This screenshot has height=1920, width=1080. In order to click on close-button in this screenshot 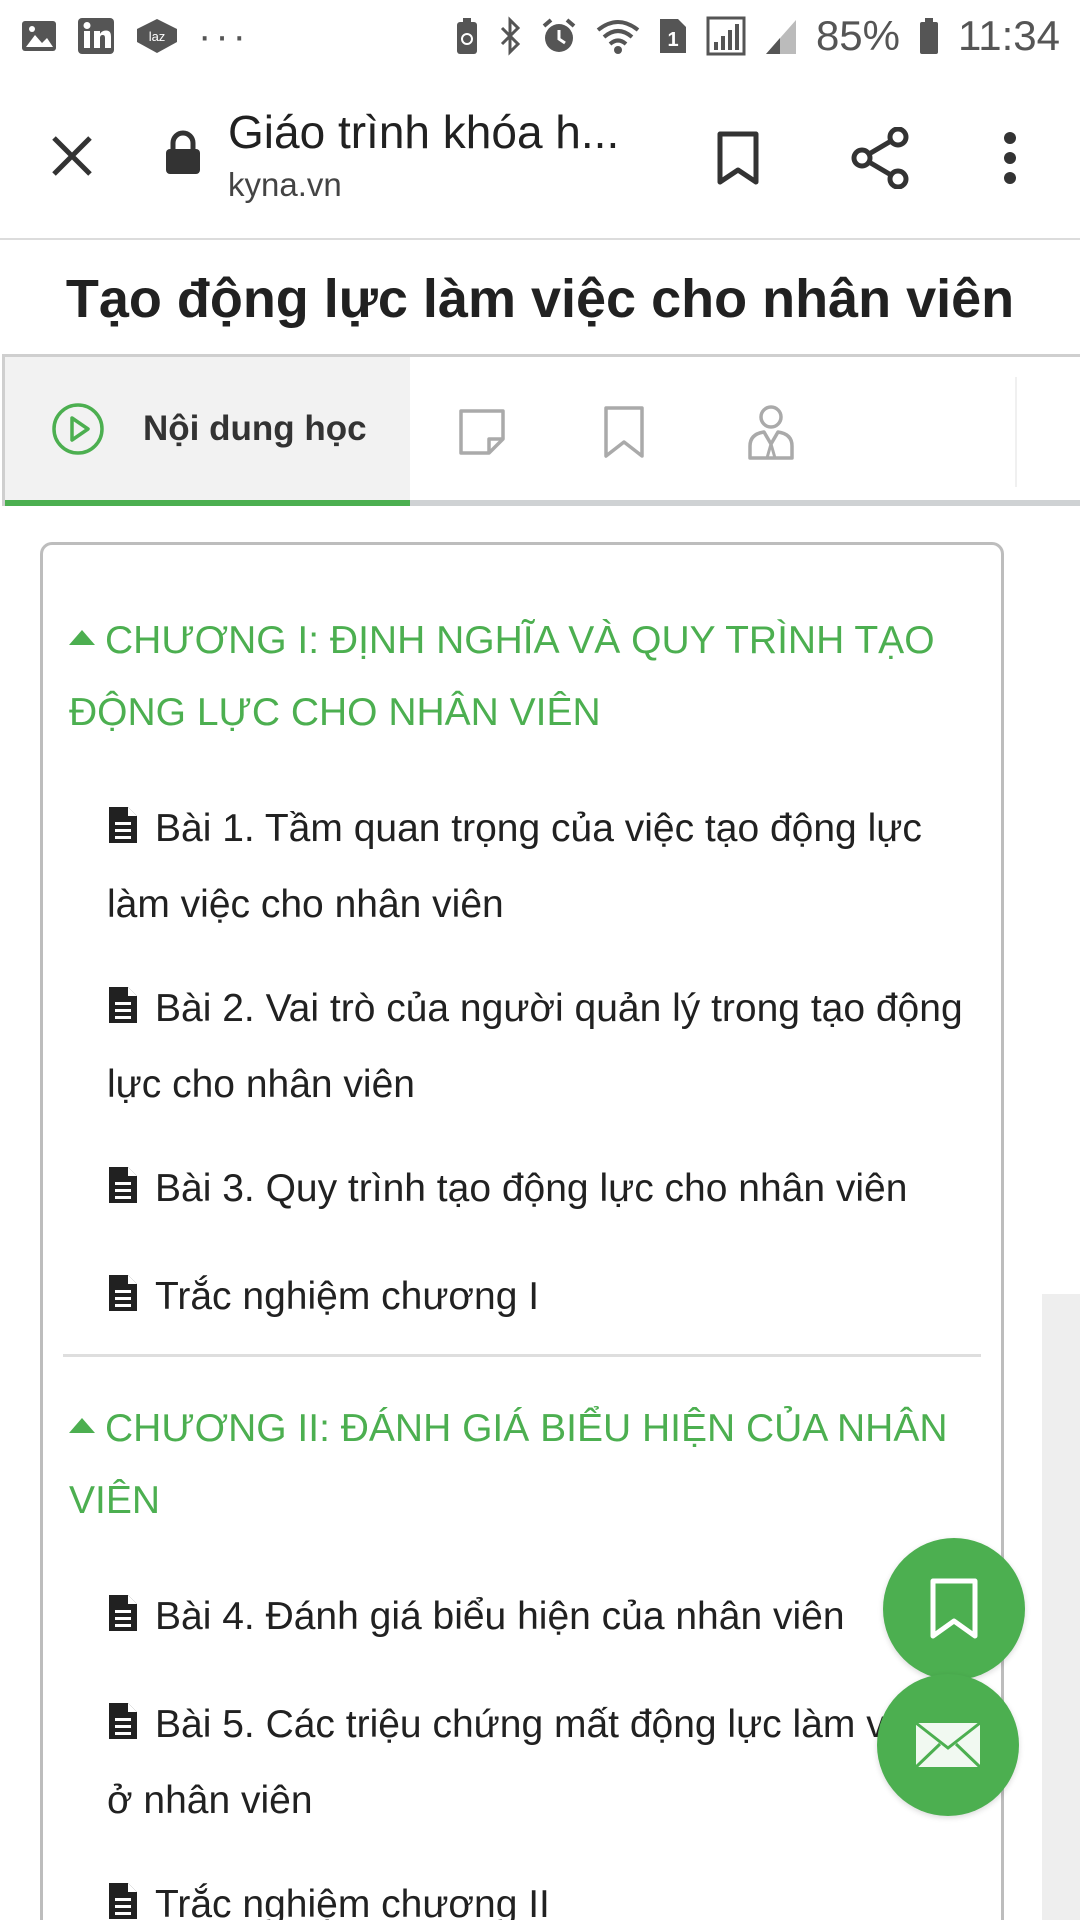, I will do `click(72, 156)`.